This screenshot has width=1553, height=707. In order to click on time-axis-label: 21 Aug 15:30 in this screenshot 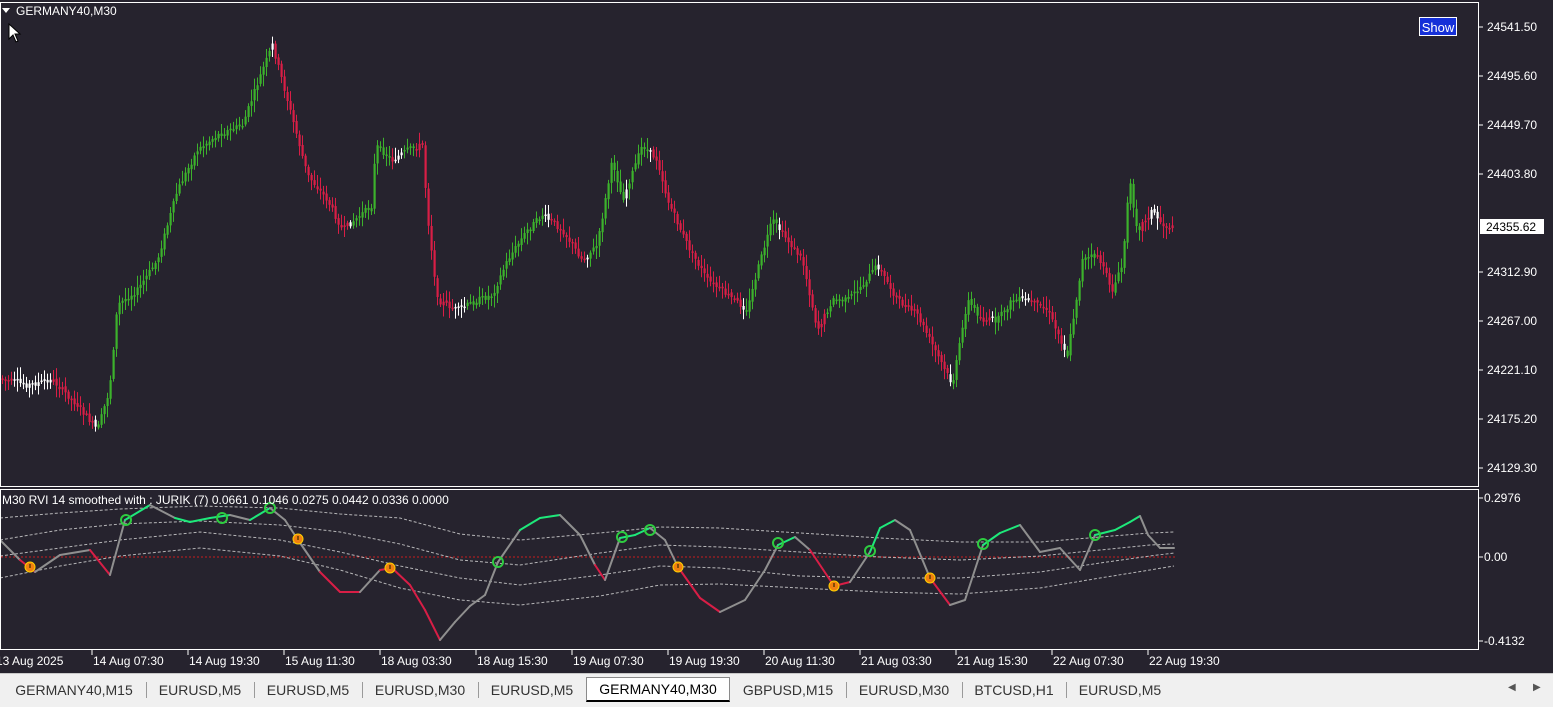, I will do `click(992, 661)`.